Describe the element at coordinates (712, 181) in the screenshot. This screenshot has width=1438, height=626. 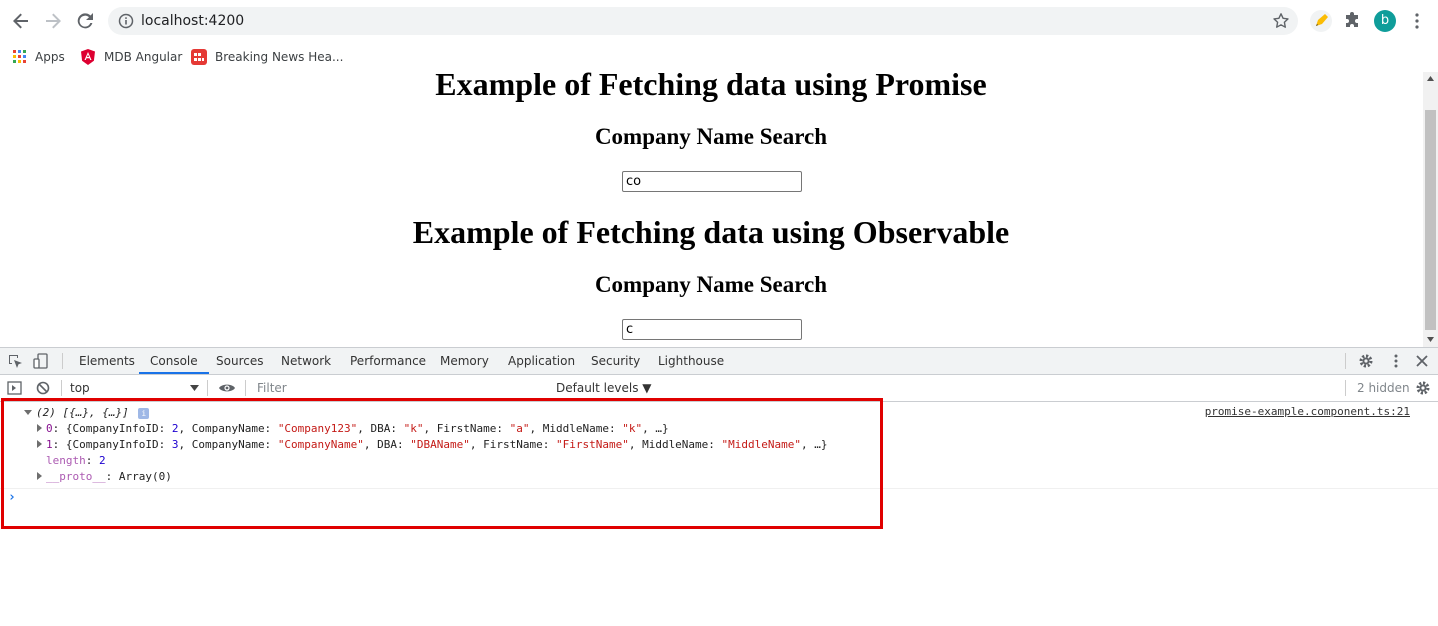
I see `promise-search-input: co` at that location.